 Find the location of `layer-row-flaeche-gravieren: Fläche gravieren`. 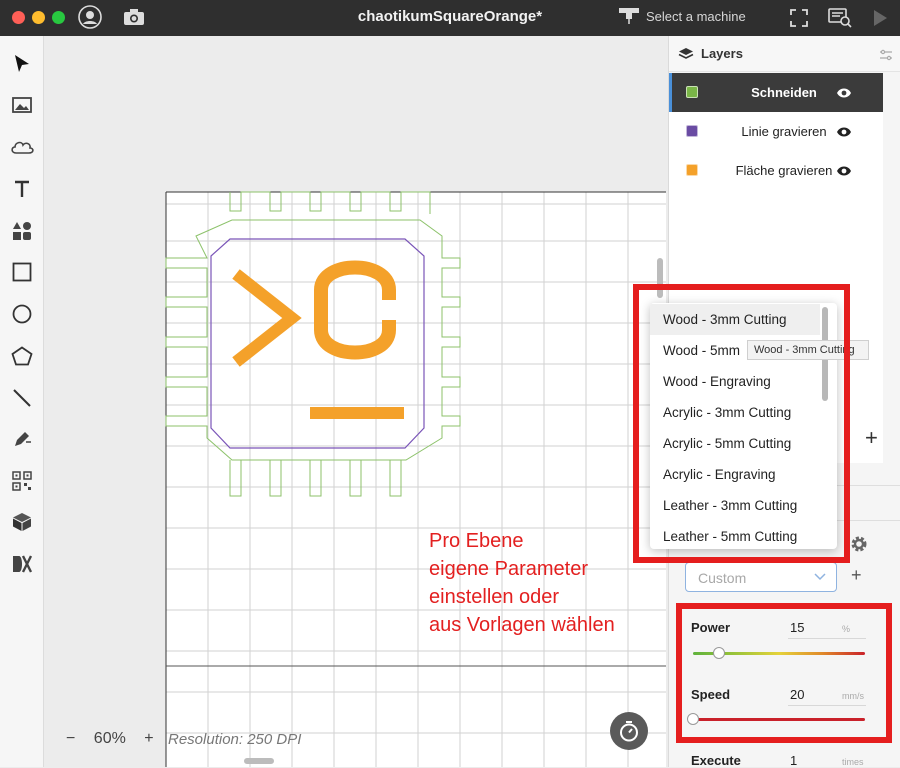

layer-row-flaeche-gravieren: Fläche gravieren is located at coordinates (776, 170).